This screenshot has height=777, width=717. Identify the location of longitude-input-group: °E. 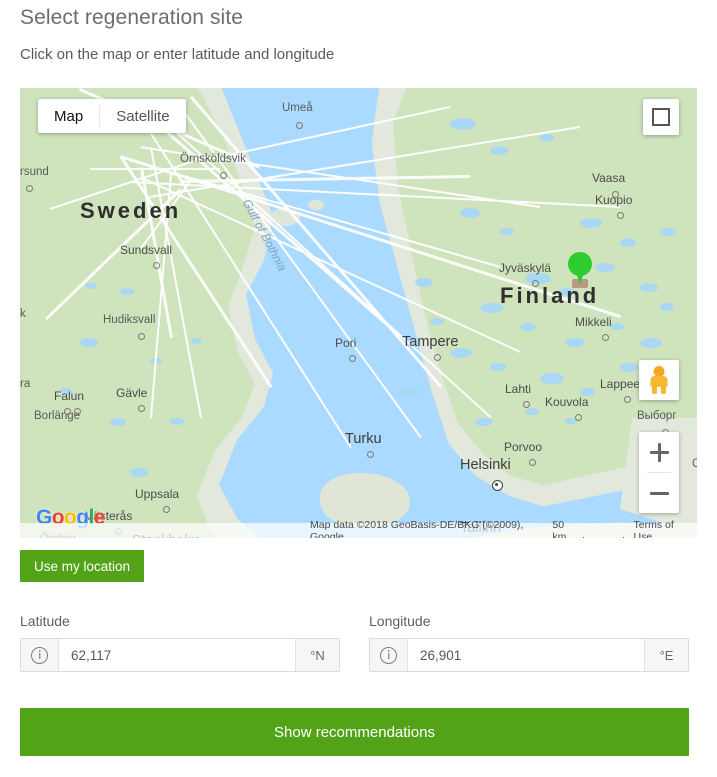
(529, 655).